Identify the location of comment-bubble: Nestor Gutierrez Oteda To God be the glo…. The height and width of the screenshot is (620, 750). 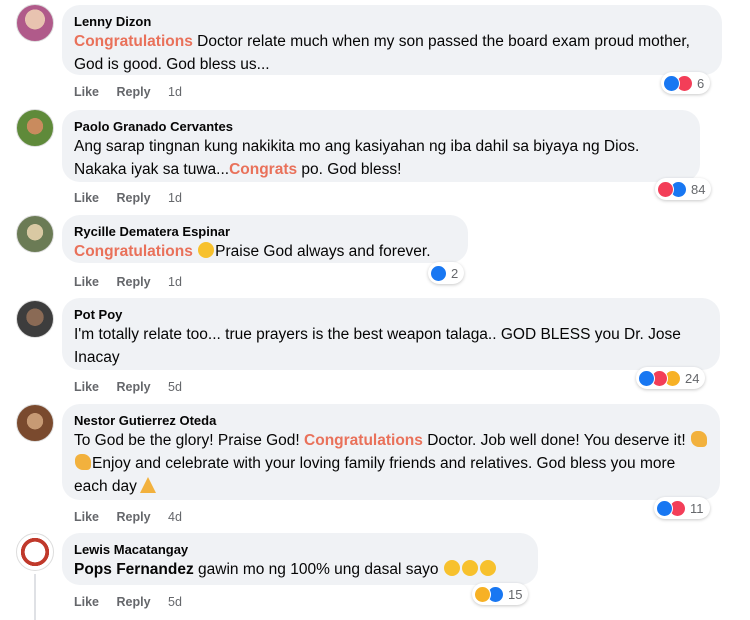
(391, 452).